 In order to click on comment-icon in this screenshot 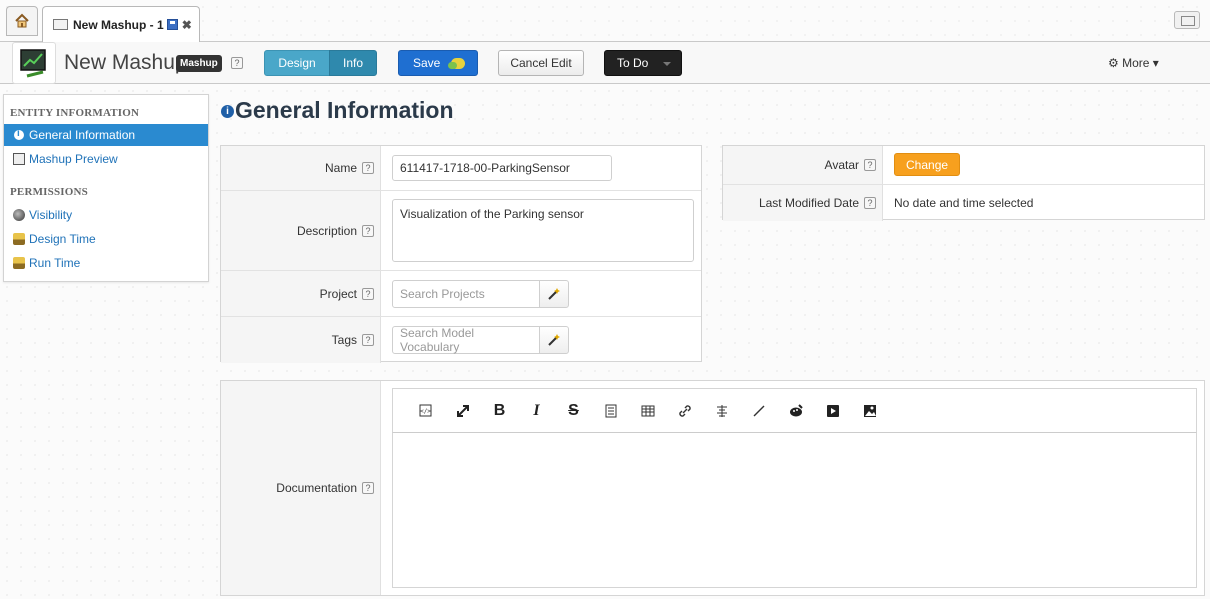, I will do `click(456, 63)`.